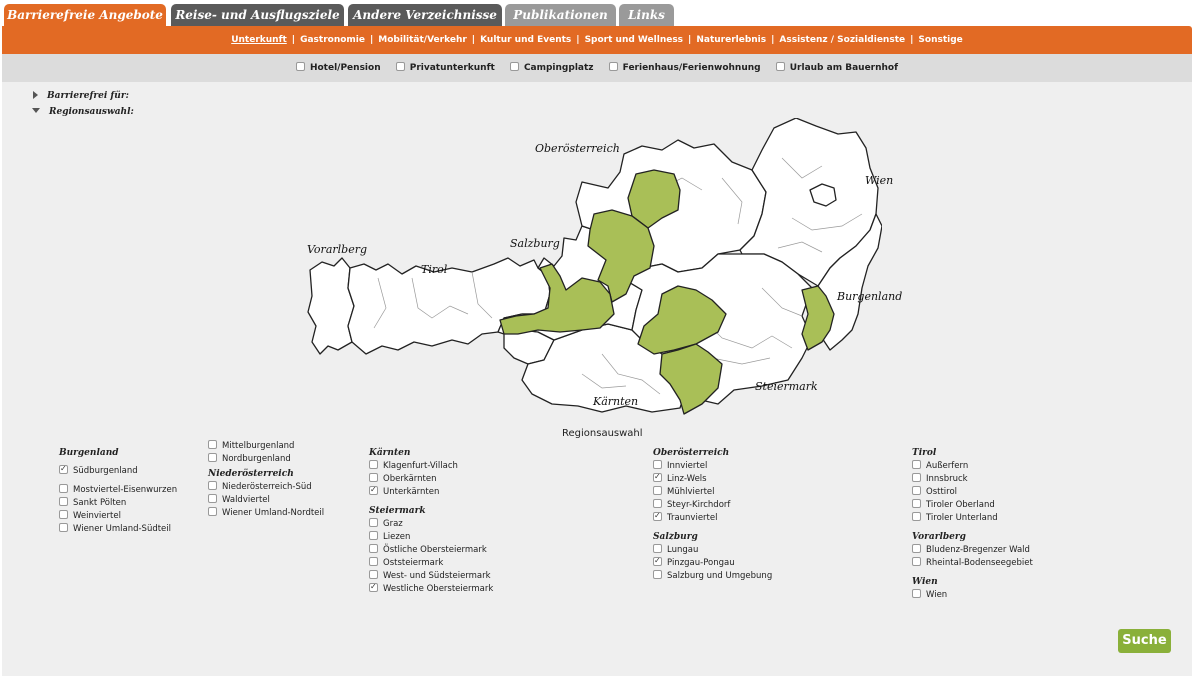 The width and height of the screenshot is (1195, 682). I want to click on checkbox-wiener-umland-sued: Wiener Umland-Südteil, so click(118, 529).